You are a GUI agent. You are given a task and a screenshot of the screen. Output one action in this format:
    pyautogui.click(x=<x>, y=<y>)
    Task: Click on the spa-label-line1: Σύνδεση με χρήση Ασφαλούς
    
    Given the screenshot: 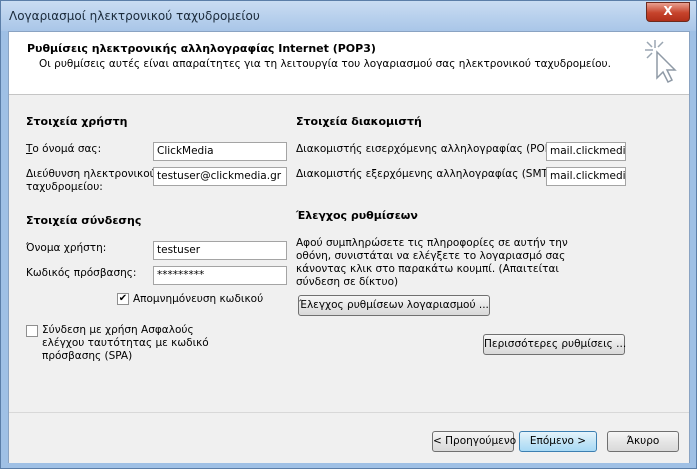 What is the action you would take?
    pyautogui.click(x=118, y=330)
    